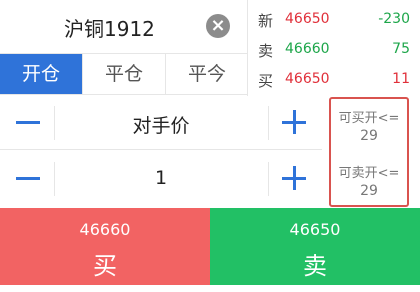 The image size is (420, 292). Describe the element at coordinates (334, 19) in the screenshot. I see `quote-row-last: 新 46650 -230` at that location.